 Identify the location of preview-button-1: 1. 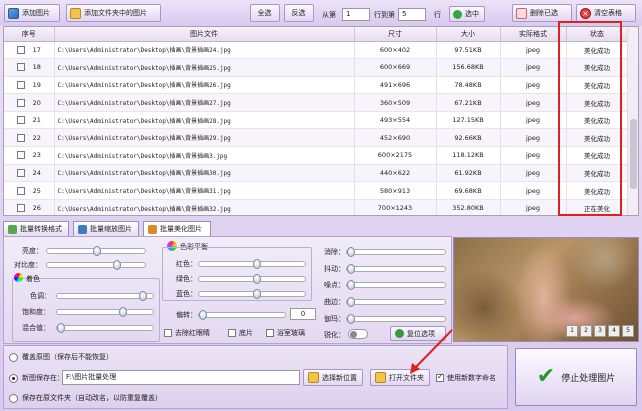
(572, 331).